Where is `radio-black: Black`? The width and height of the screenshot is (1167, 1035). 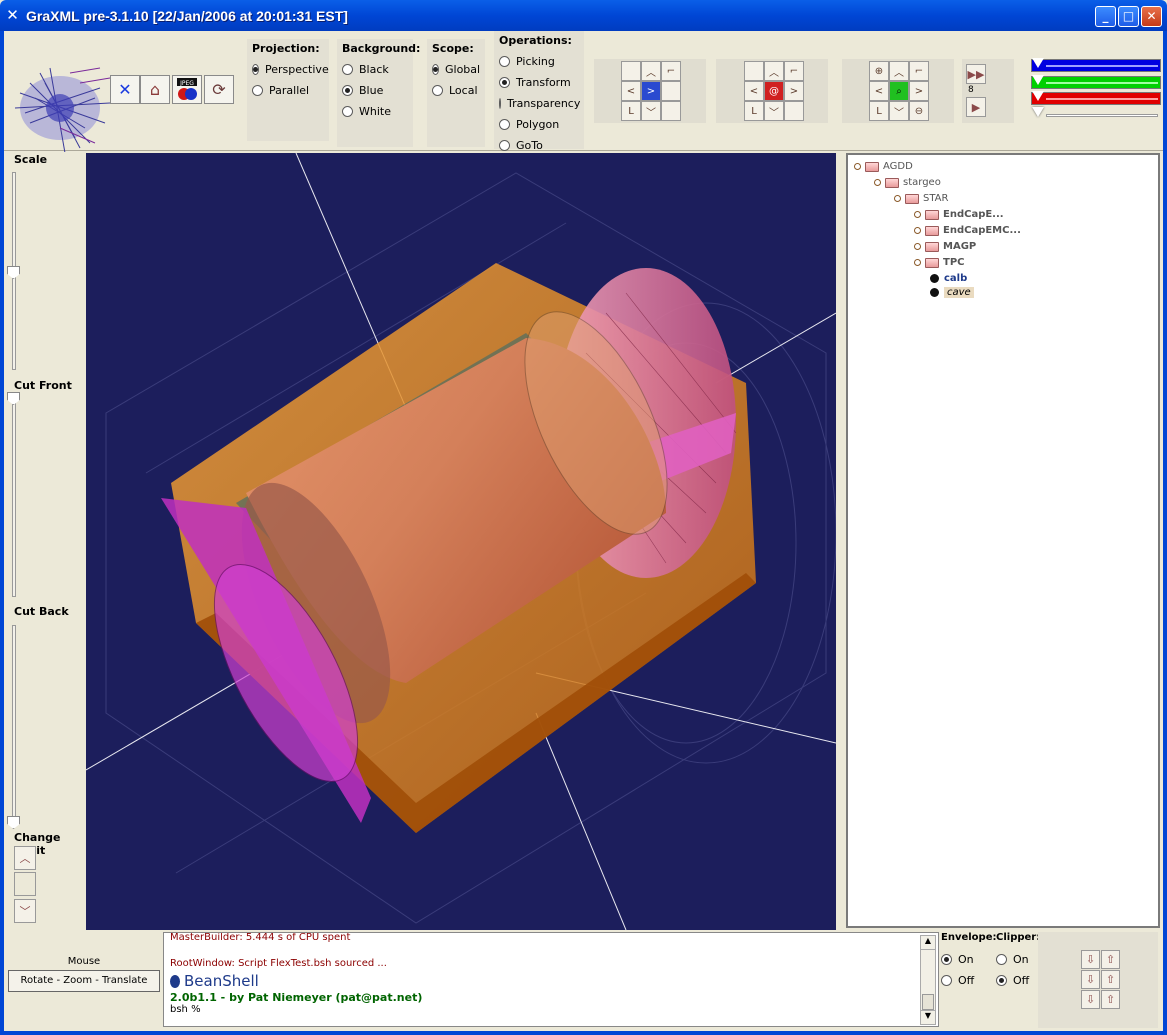
radio-black: Black is located at coordinates (375, 69).